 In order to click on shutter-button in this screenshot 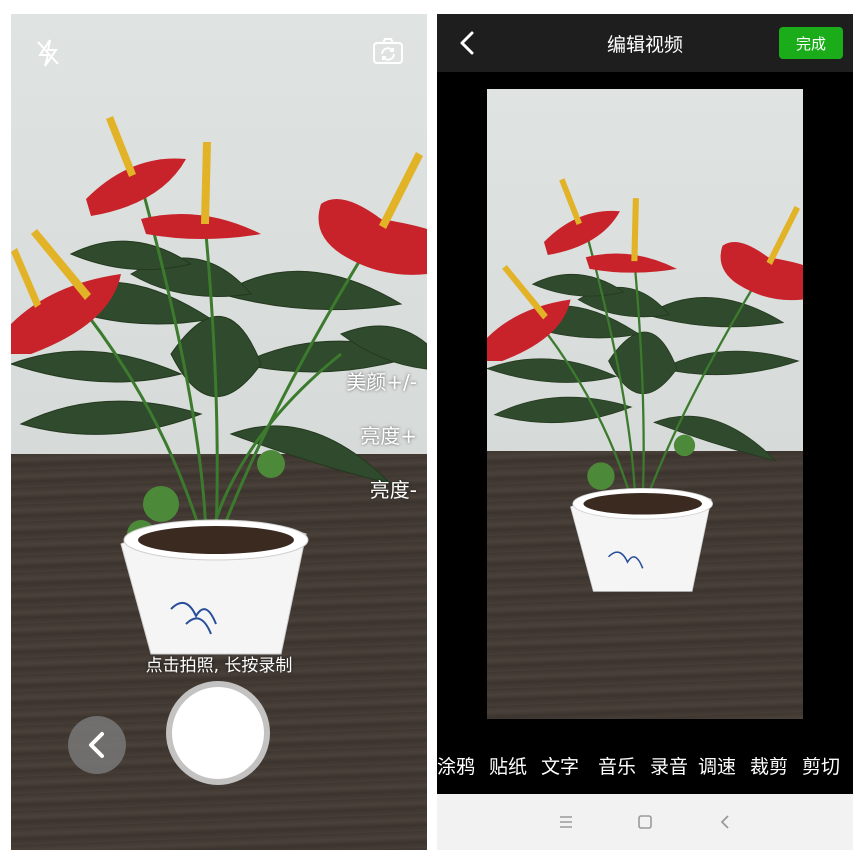, I will do `click(218, 733)`.